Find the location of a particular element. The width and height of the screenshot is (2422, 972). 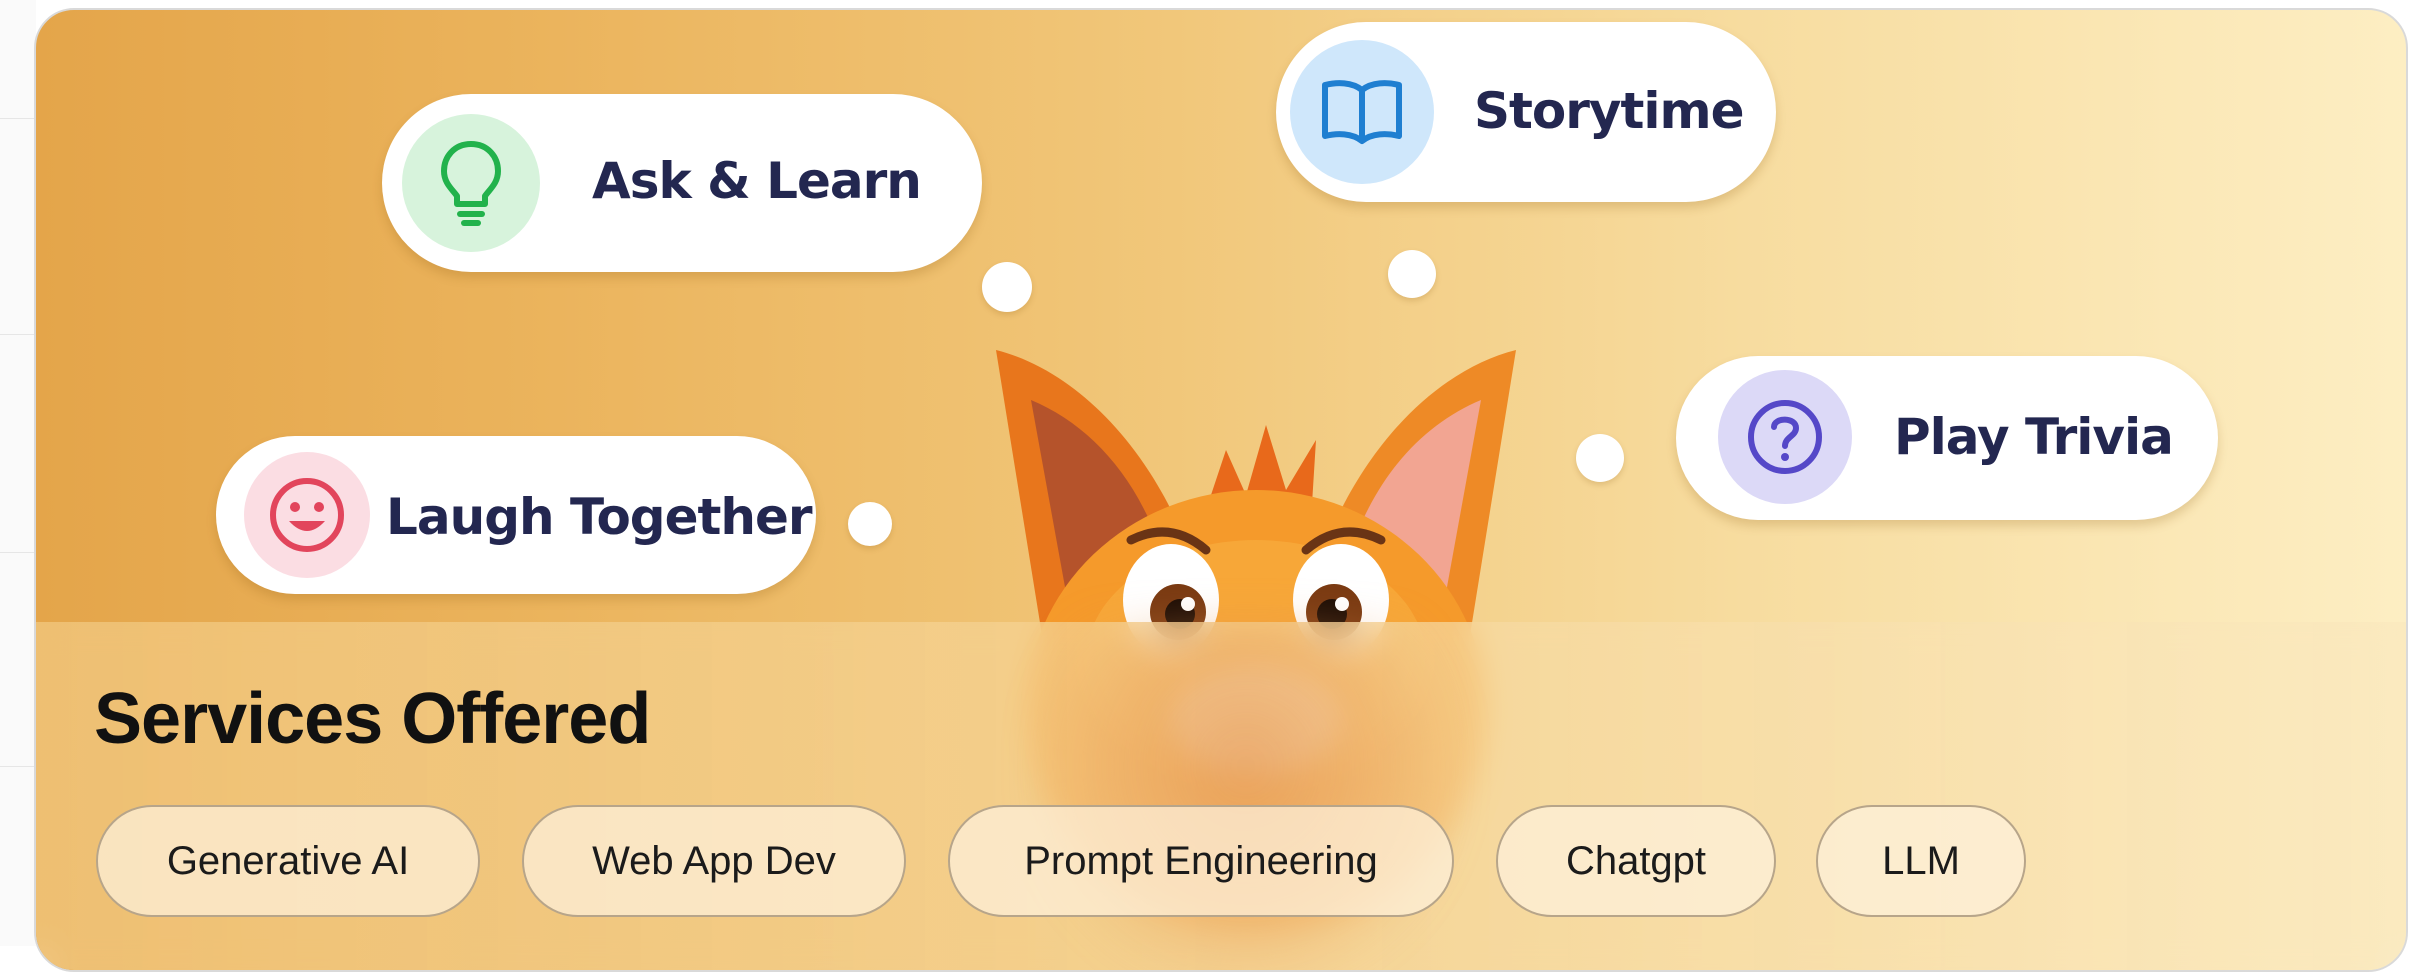

left-sidebar-edge is located at coordinates (18, 473).